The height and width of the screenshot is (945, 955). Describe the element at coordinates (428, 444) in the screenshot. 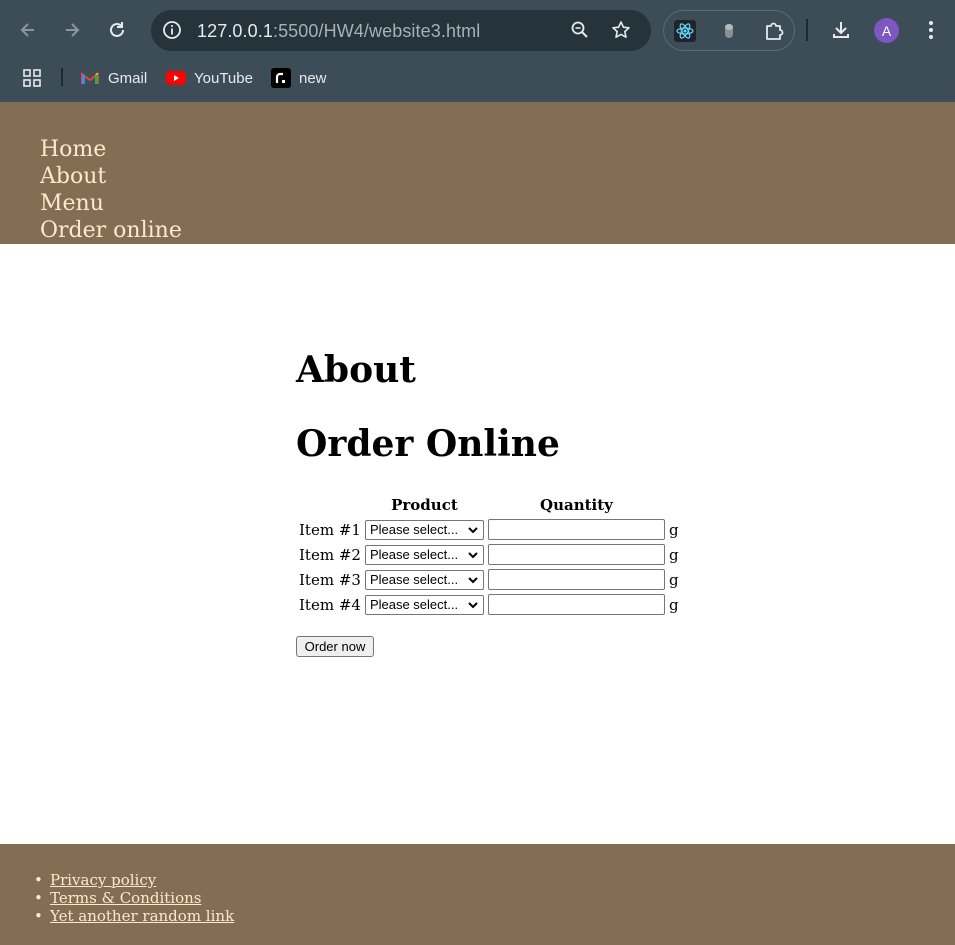

I see `order-heading: Order Online` at that location.